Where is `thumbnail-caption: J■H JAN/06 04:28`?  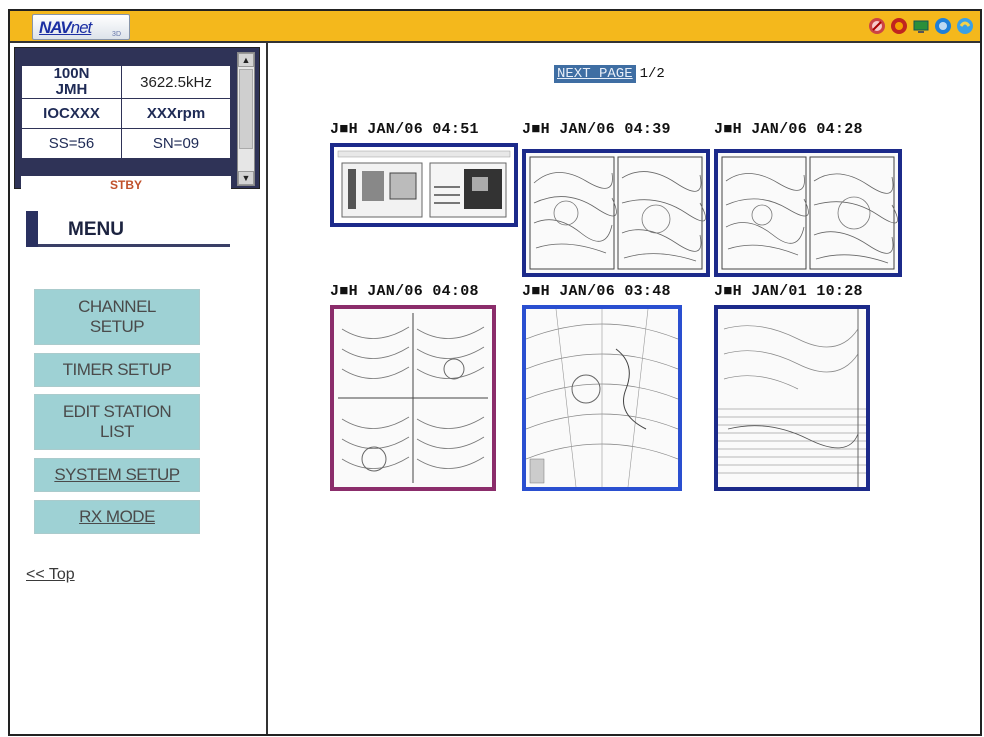 thumbnail-caption: J■H JAN/06 04:28 is located at coordinates (788, 129).